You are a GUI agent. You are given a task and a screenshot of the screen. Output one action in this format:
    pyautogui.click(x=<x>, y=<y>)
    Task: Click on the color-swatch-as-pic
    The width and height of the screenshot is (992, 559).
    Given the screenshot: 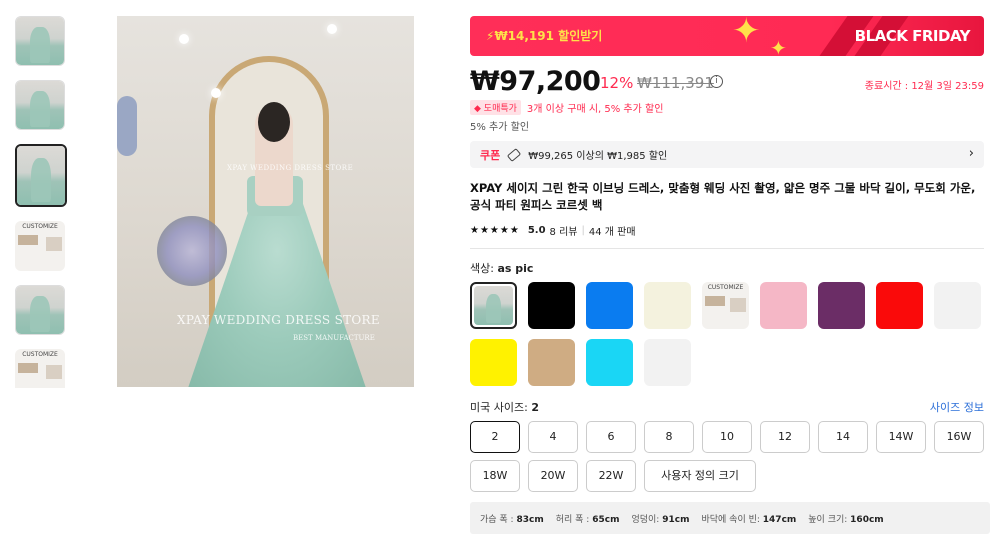 What is the action you would take?
    pyautogui.click(x=493, y=305)
    